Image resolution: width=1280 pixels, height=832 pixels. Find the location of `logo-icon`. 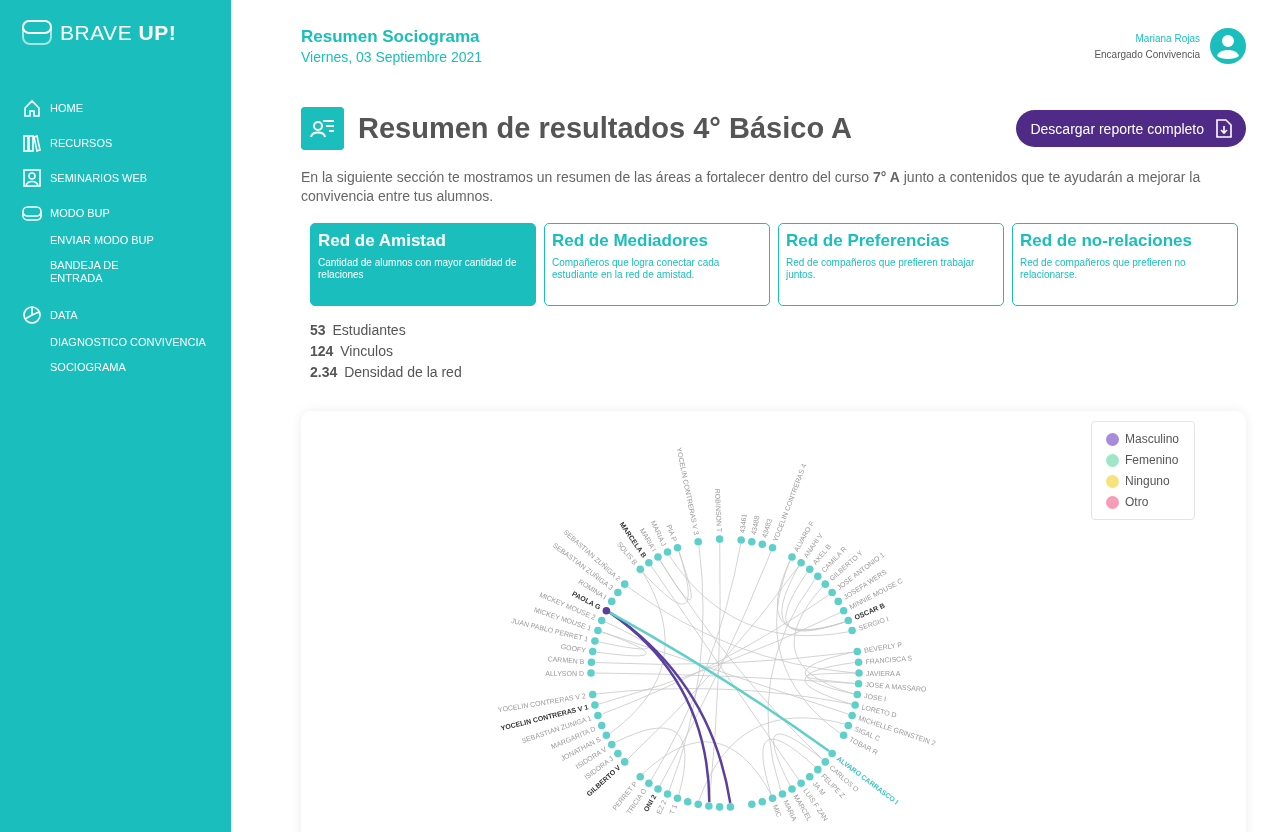

logo-icon is located at coordinates (37, 33).